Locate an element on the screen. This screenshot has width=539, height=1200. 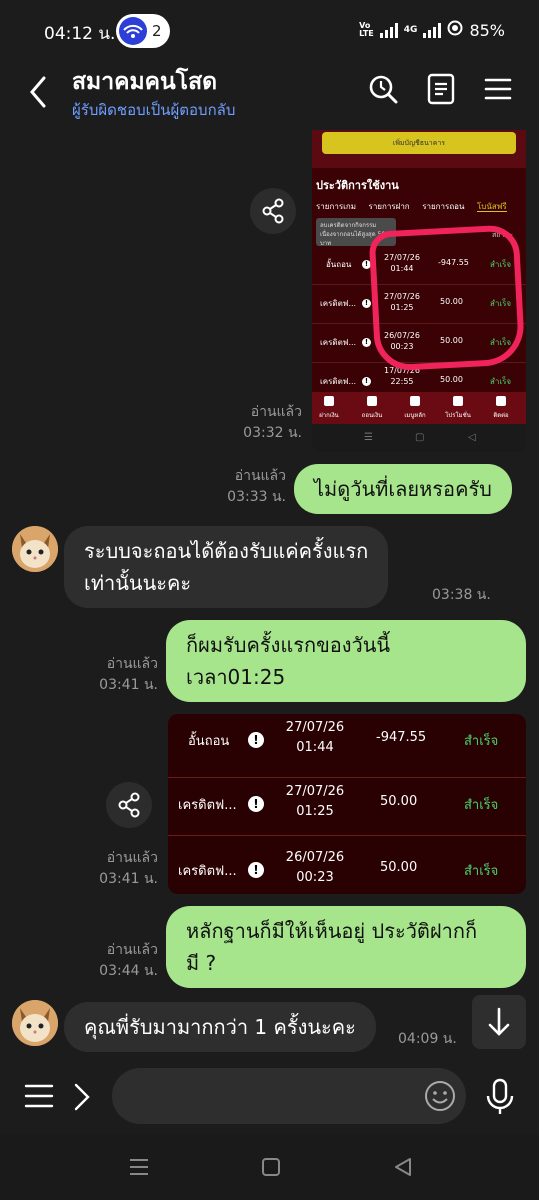
history-row: เครดิตฟ... ! 27/07/26 01:25 50.00 สำเร็จ is located at coordinates (347, 804).